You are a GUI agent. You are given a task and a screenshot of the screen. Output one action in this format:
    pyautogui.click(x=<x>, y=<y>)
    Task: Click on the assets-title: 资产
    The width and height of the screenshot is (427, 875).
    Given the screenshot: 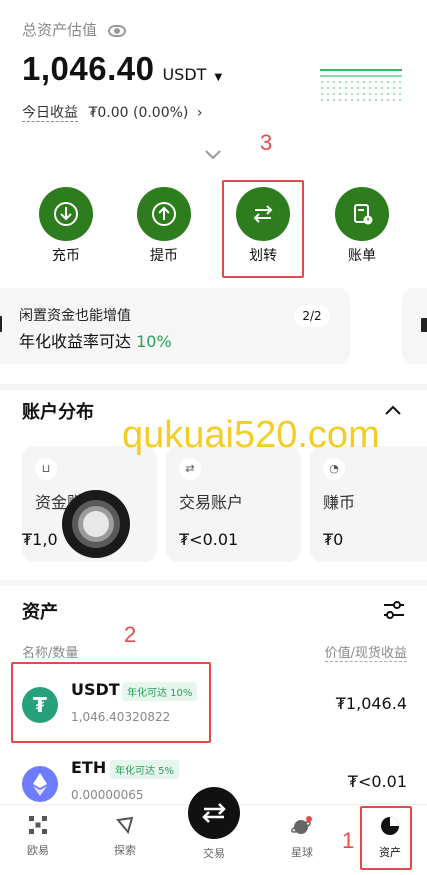 What is the action you would take?
    pyautogui.click(x=40, y=612)
    